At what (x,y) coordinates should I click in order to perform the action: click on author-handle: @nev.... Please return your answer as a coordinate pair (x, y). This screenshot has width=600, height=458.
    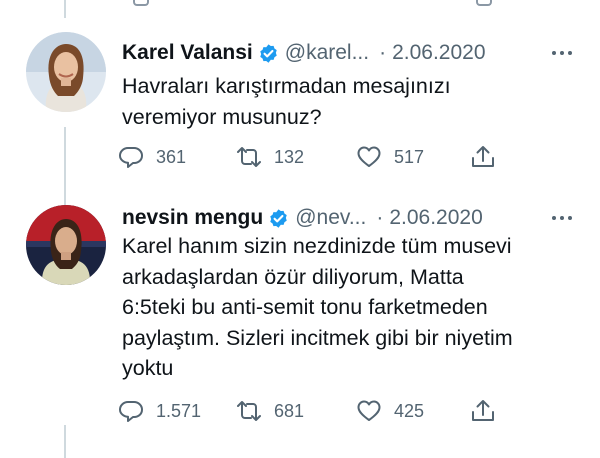
    Looking at the image, I should click on (330, 218).